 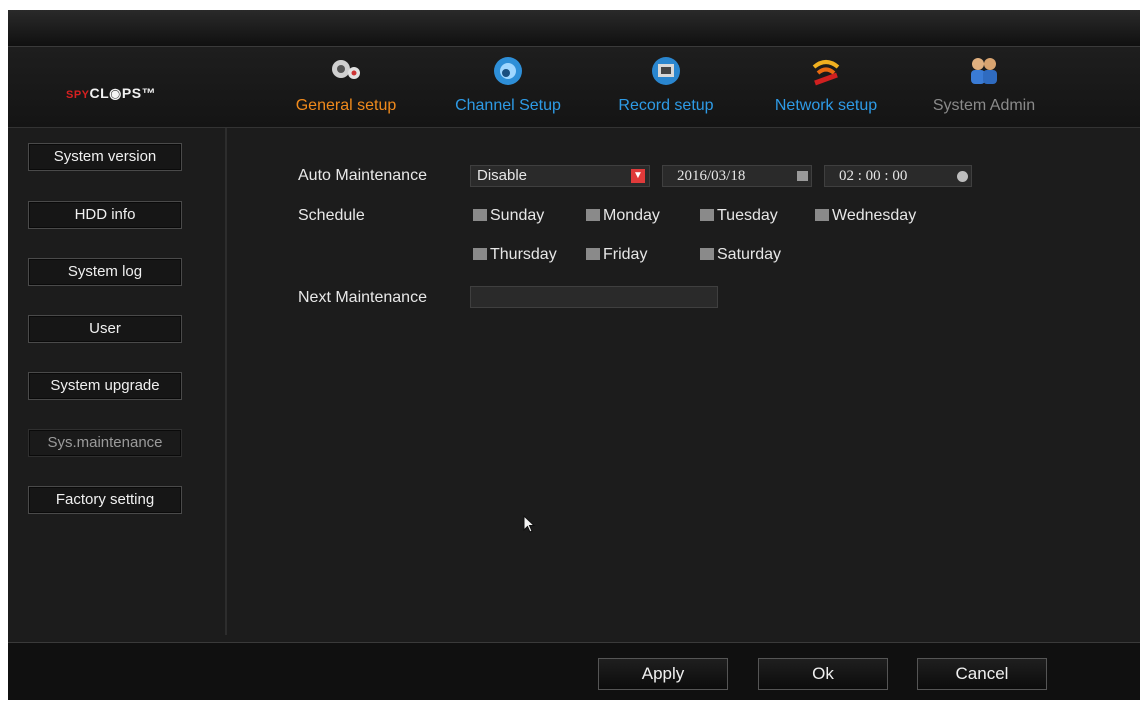 I want to click on date-field: 2016/03/18, so click(x=737, y=176).